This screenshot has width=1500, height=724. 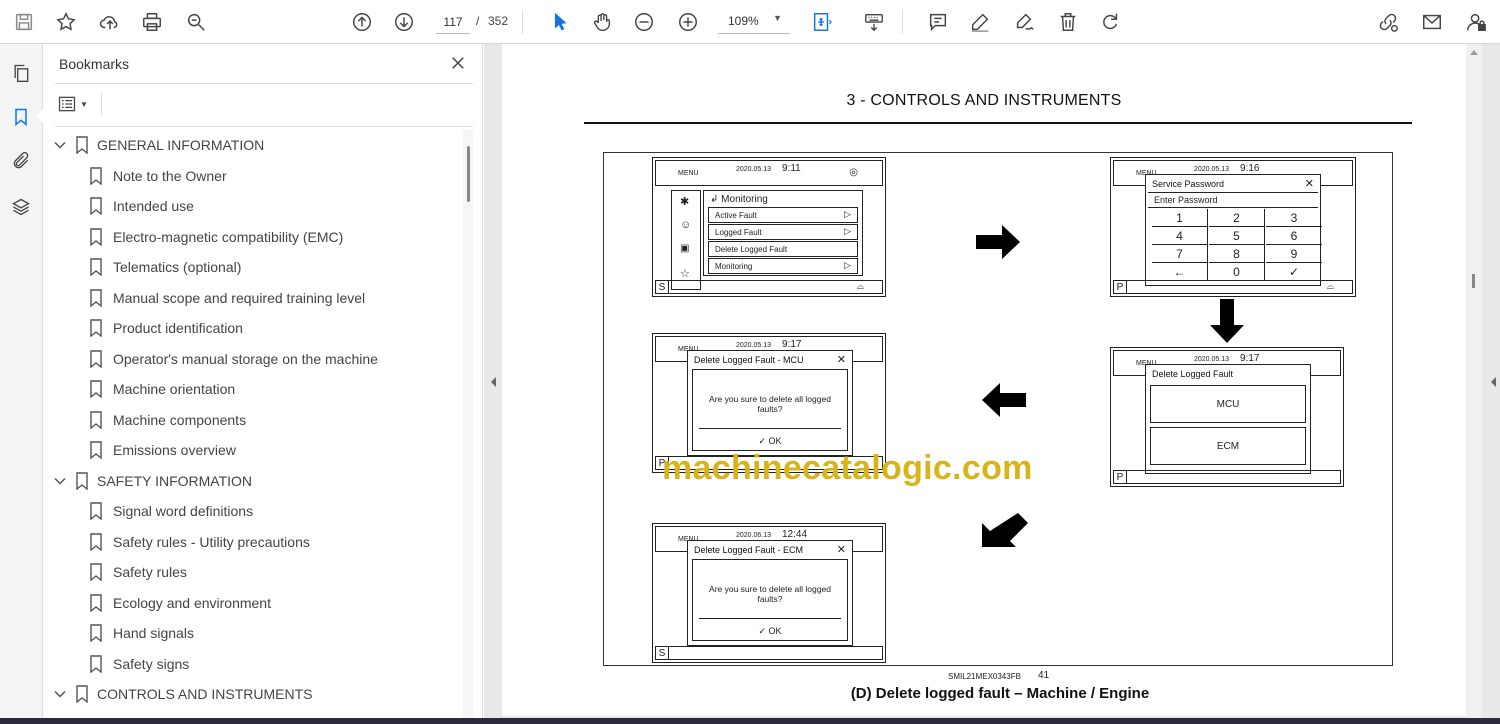 I want to click on link-share-icon, so click(x=1388, y=22).